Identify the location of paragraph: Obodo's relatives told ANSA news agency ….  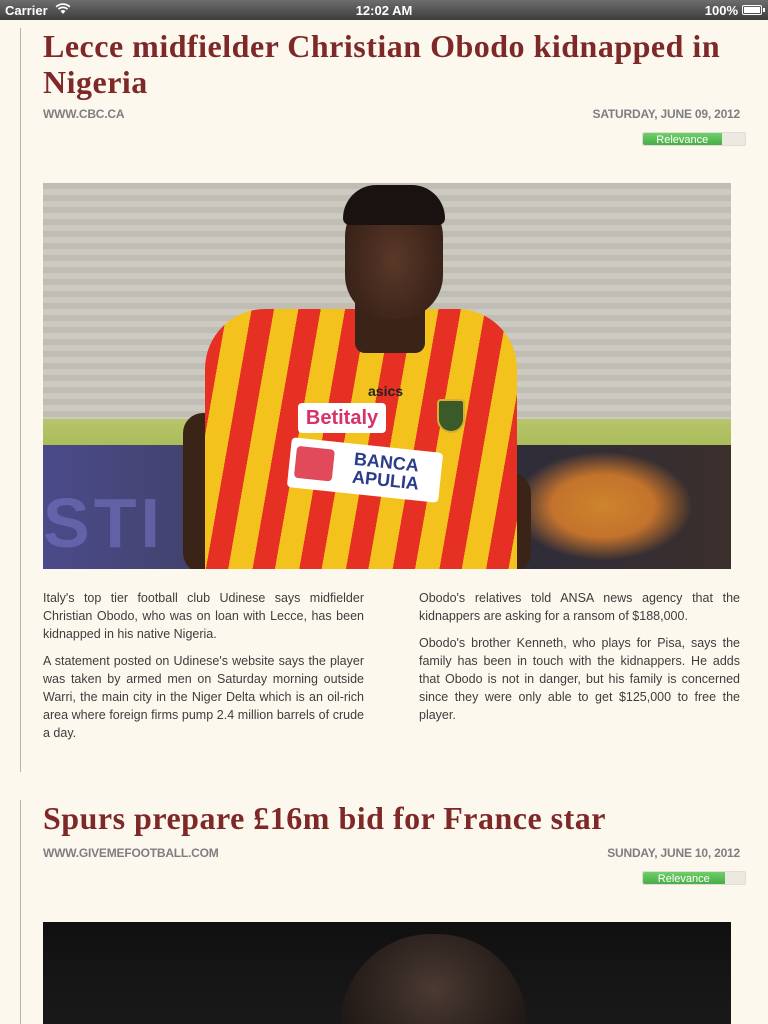
(579, 607).